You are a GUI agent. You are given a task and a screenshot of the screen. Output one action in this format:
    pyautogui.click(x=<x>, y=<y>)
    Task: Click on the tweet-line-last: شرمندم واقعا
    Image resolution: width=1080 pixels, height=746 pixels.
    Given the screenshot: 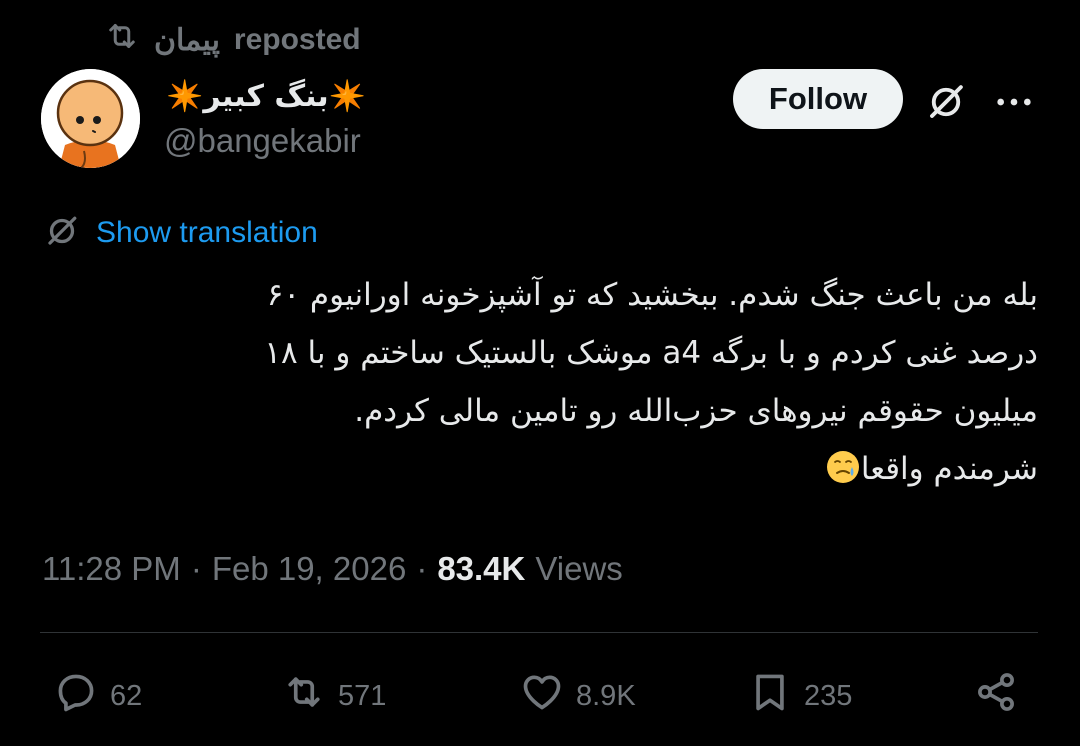 What is the action you would take?
    pyautogui.click(x=539, y=469)
    